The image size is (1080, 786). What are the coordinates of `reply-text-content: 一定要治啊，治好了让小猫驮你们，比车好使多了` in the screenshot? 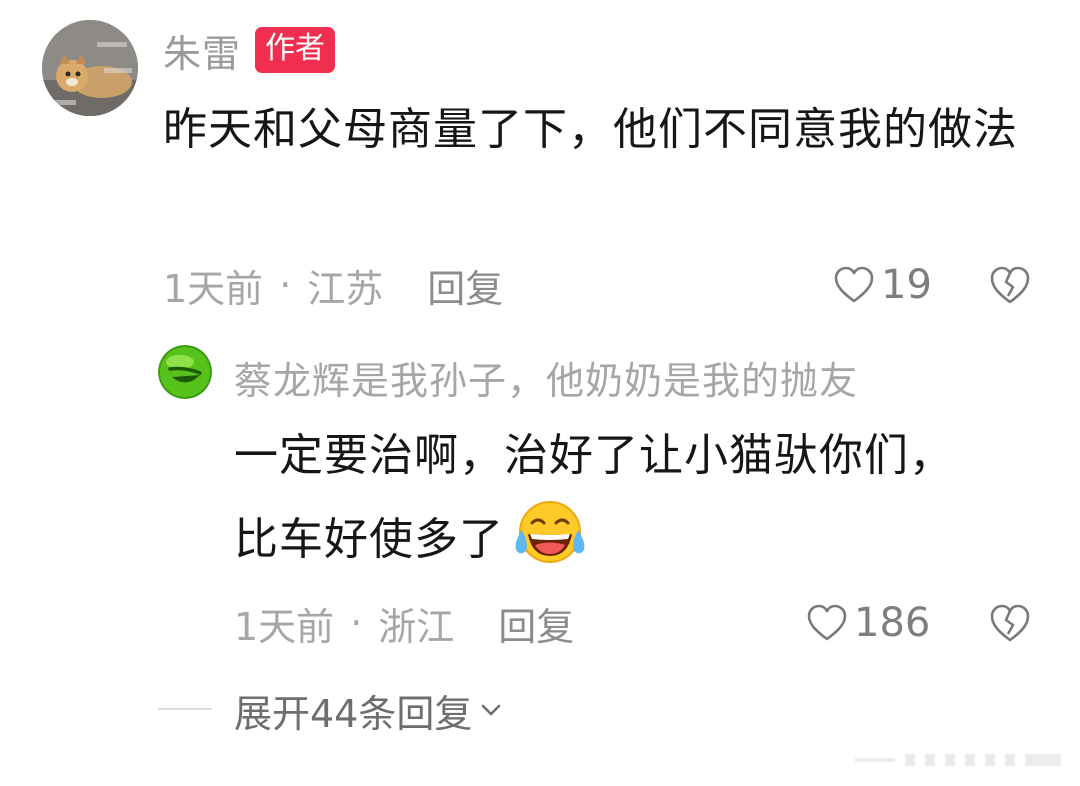 It's located at (594, 497).